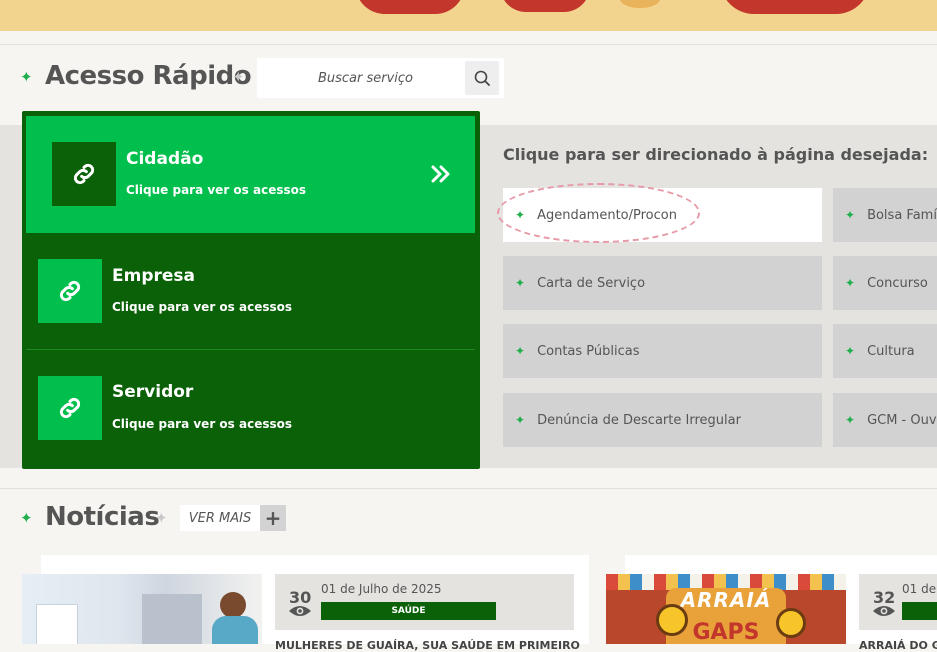 The image size is (937, 652). I want to click on card-title: Cidadão, so click(165, 159).